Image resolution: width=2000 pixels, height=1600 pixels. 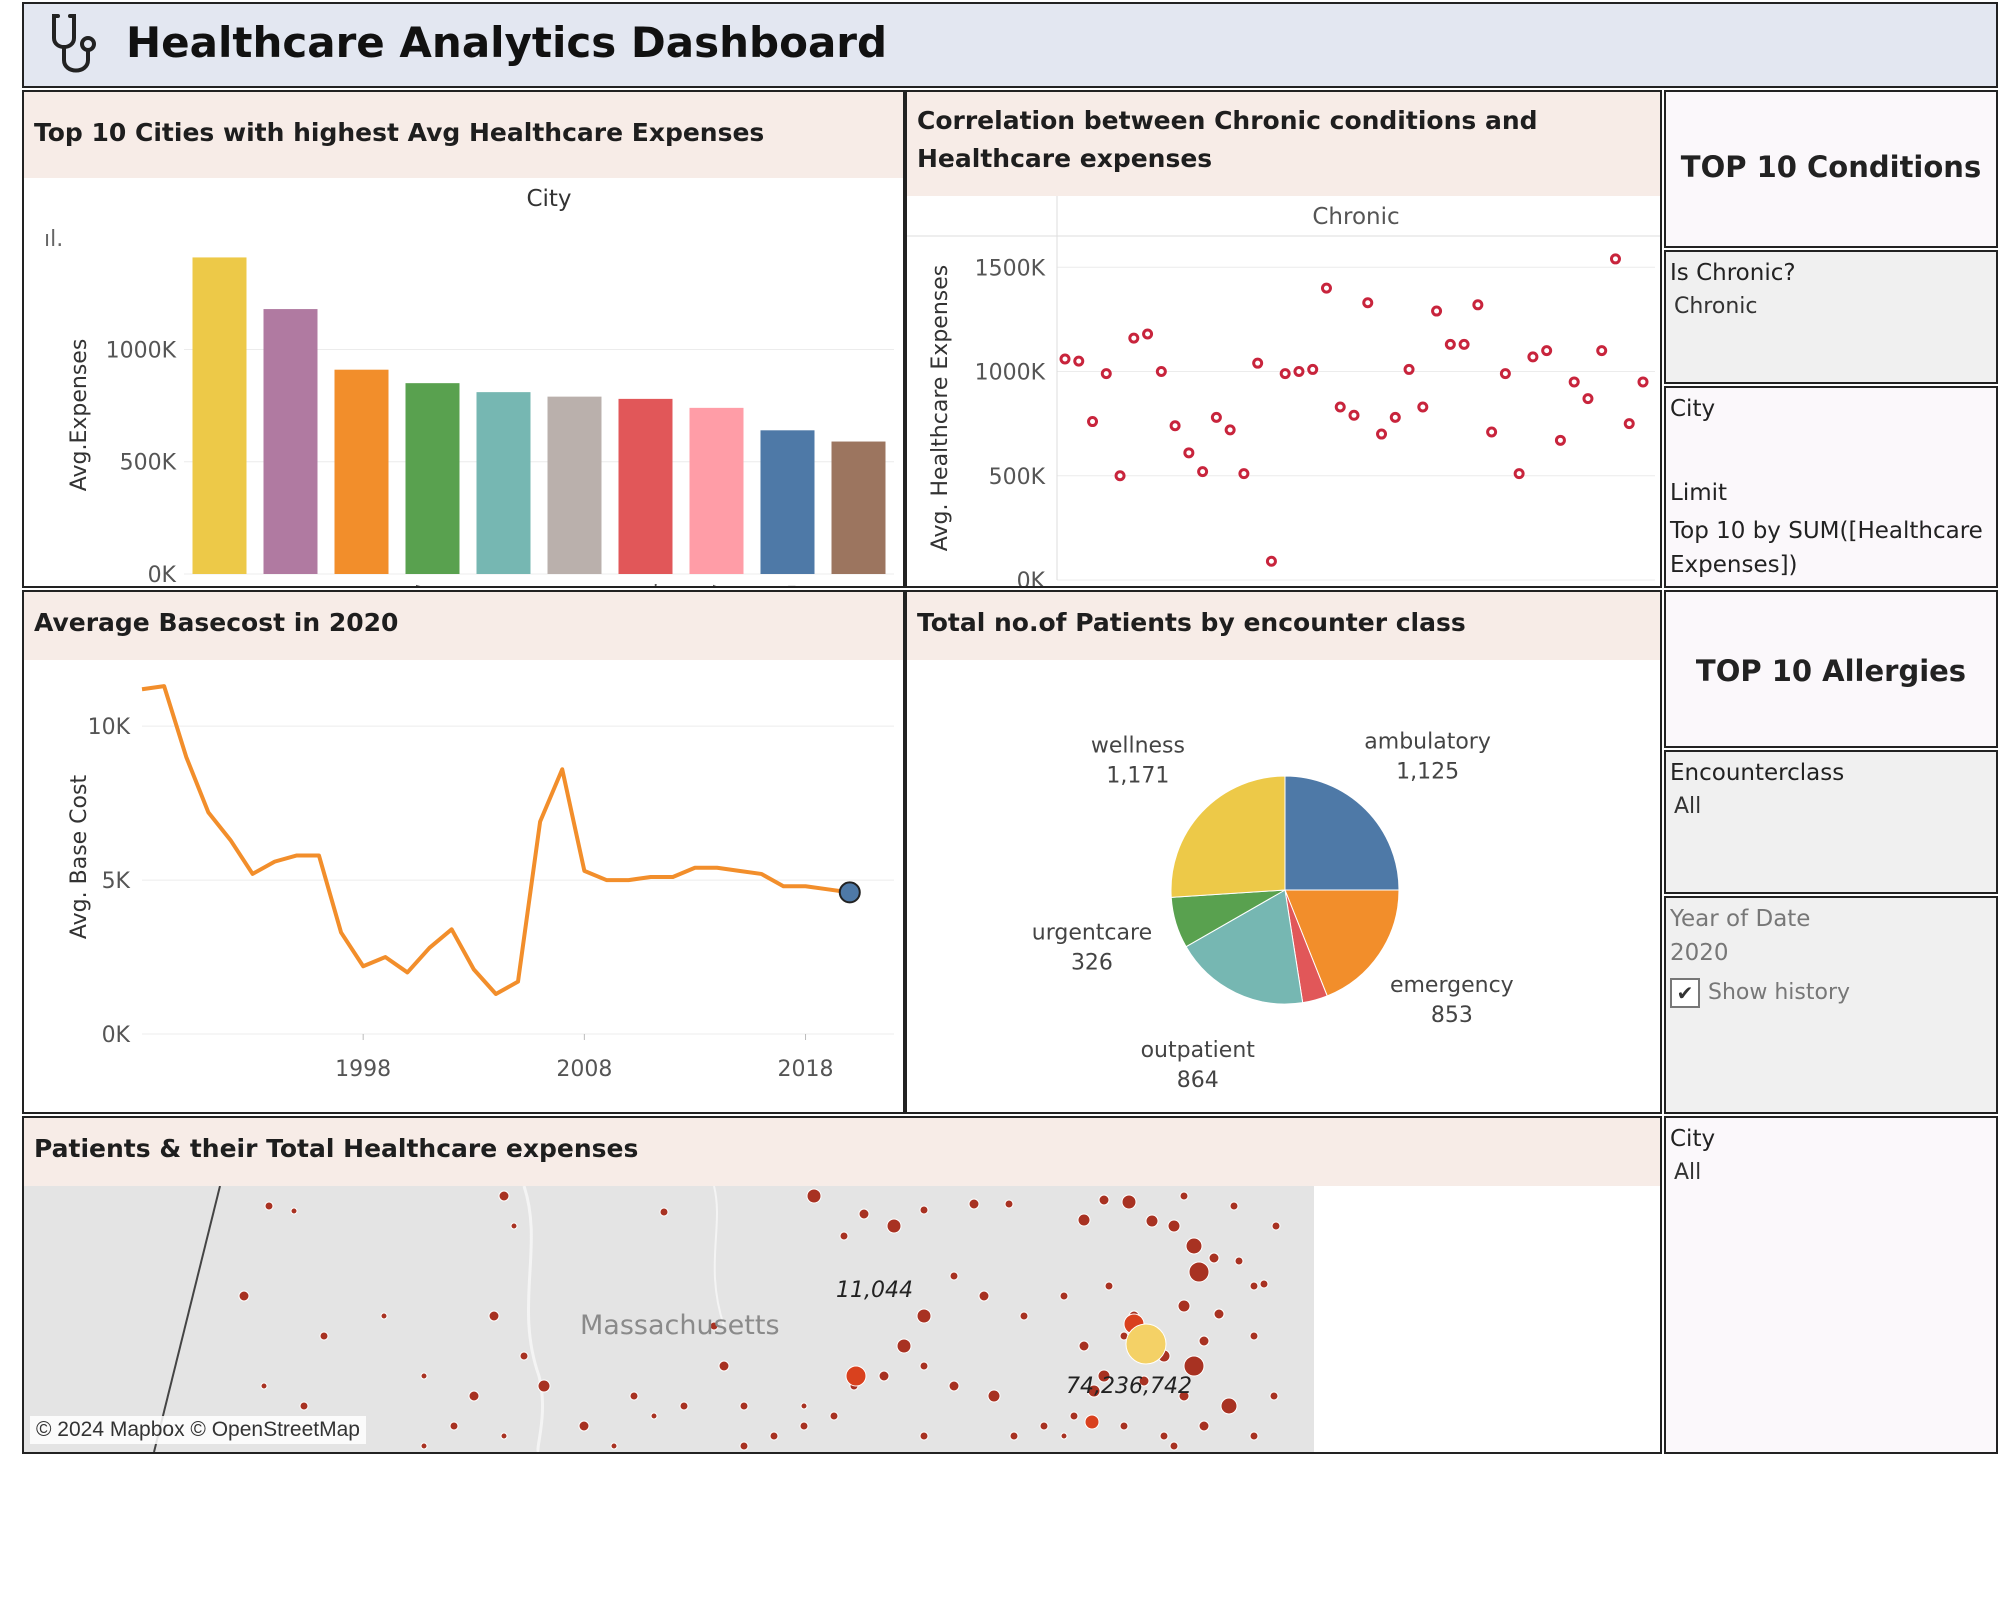 What do you see at coordinates (1699, 953) in the screenshot?
I see `filter-value: 2020` at bounding box center [1699, 953].